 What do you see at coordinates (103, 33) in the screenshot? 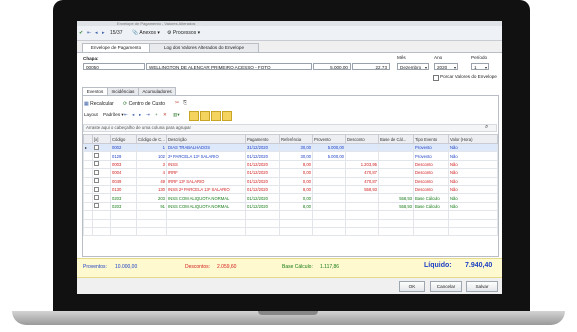
I see `next-record-icon: ▸` at bounding box center [103, 33].